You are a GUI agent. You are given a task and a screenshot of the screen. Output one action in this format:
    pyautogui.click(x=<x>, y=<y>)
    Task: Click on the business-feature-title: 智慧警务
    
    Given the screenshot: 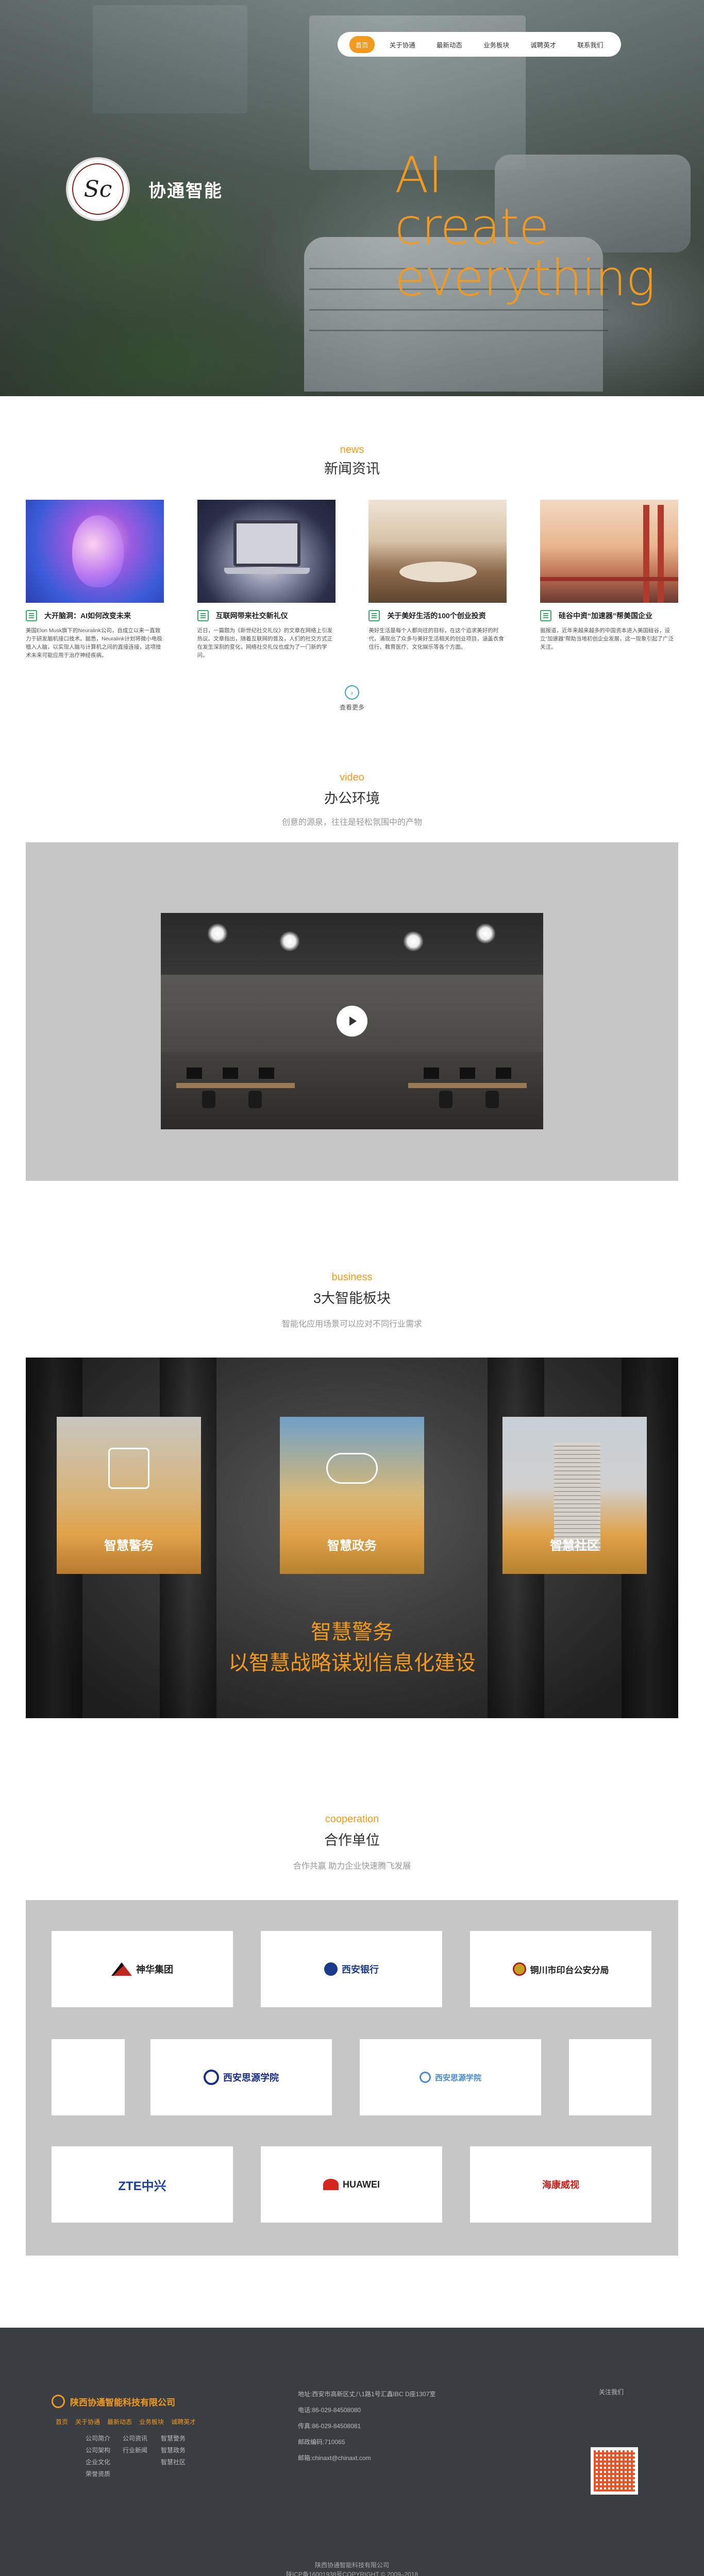 What is the action you would take?
    pyautogui.click(x=352, y=1632)
    